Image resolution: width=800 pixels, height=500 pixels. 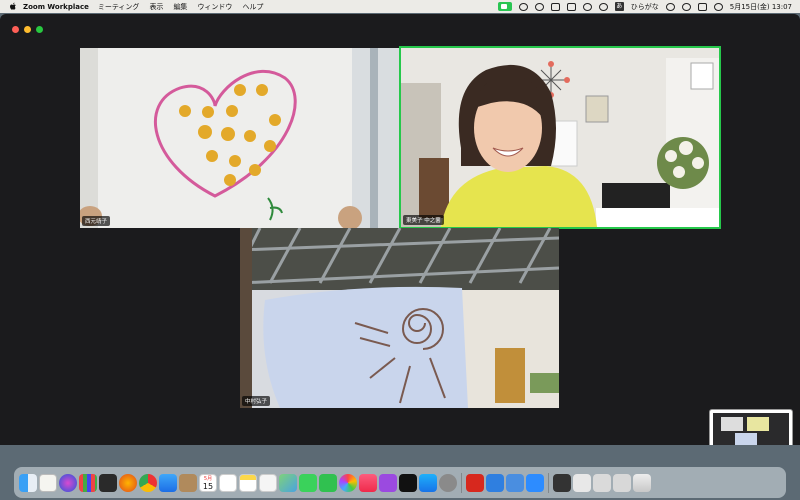 What do you see at coordinates (619, 6) in the screenshot?
I see `input-source-icon: あ` at bounding box center [619, 6].